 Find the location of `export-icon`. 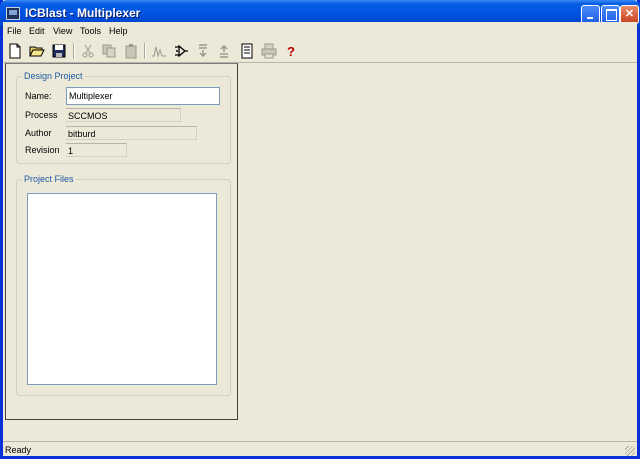

export-icon is located at coordinates (224, 51).